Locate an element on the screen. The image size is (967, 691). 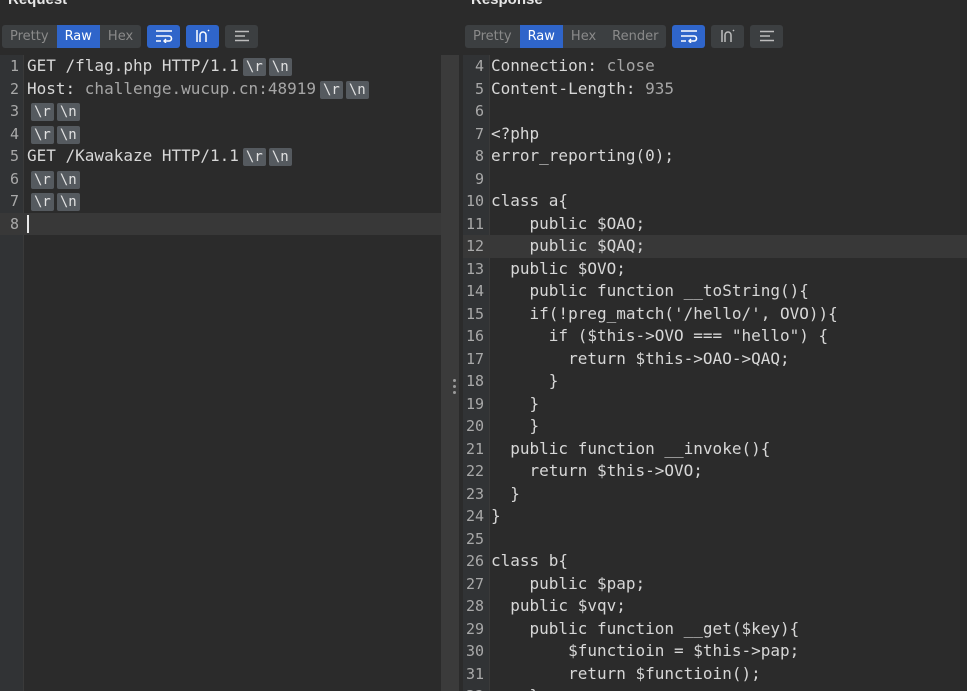
line-number: 24 is located at coordinates (474, 516).